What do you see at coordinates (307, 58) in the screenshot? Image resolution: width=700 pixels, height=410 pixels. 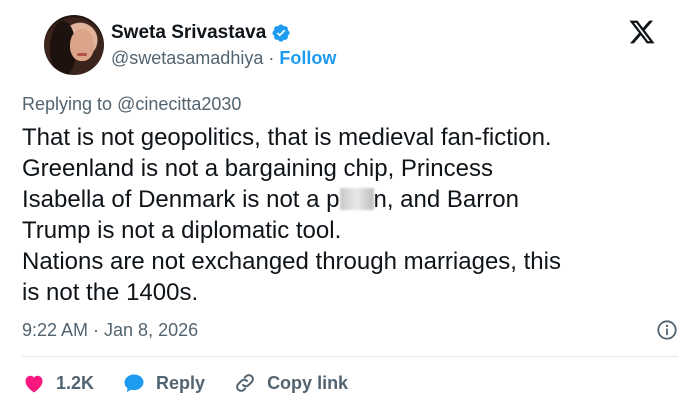 I see `follow-button: Follow` at bounding box center [307, 58].